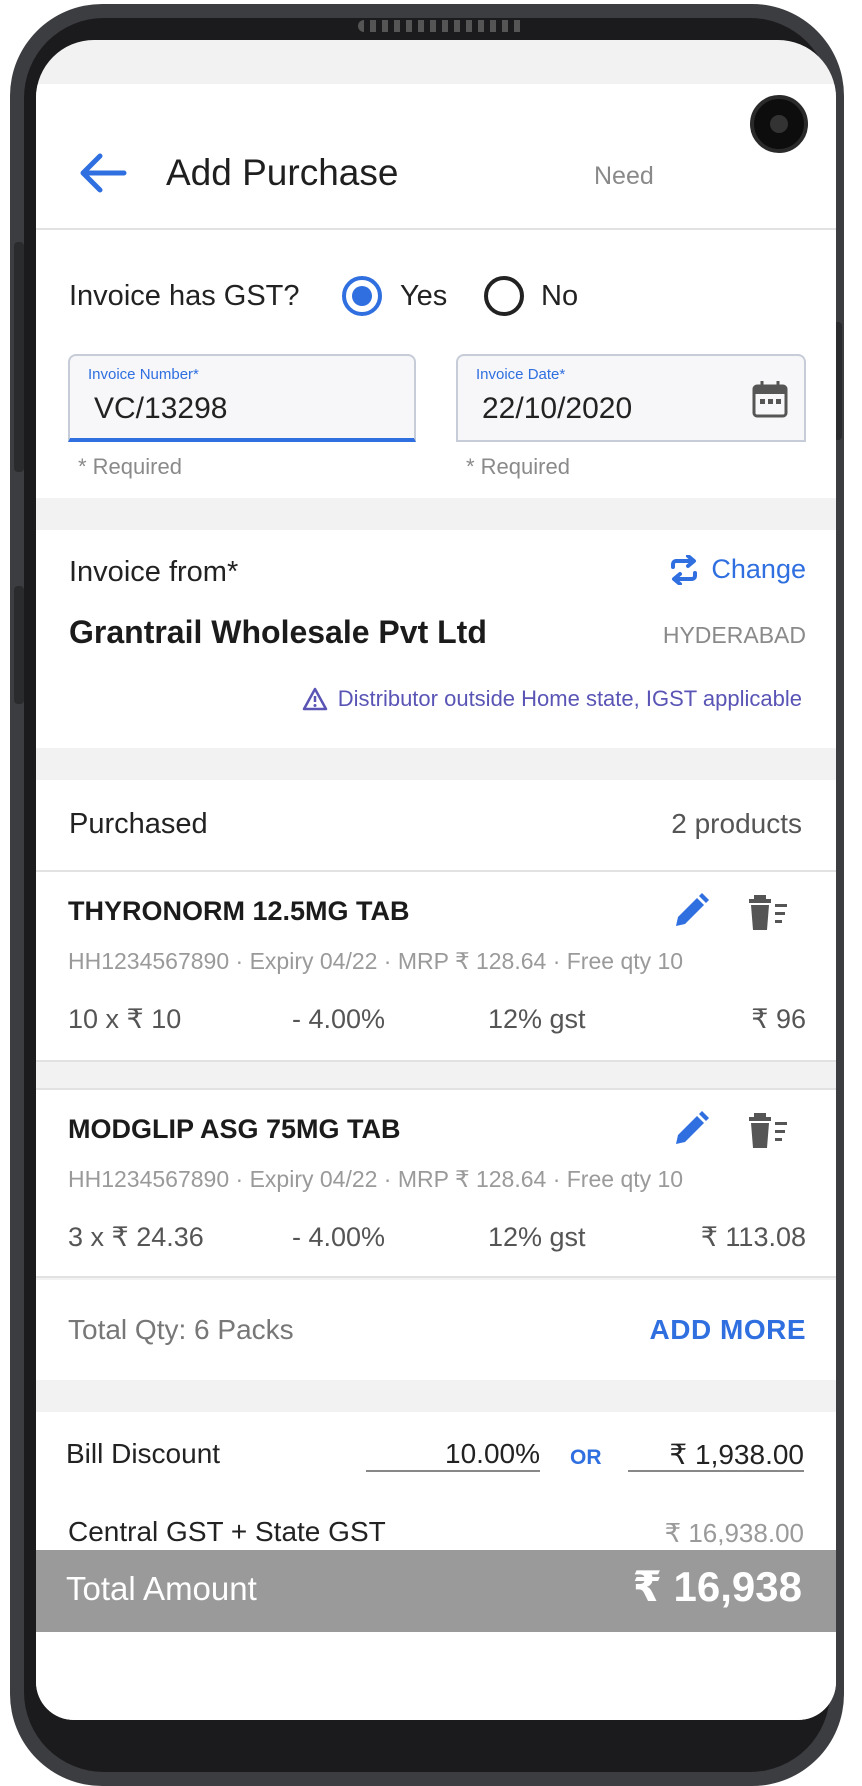 This screenshot has height=1786, width=862. What do you see at coordinates (154, 572) in the screenshot?
I see `invoice-from-label: Invoice from*` at bounding box center [154, 572].